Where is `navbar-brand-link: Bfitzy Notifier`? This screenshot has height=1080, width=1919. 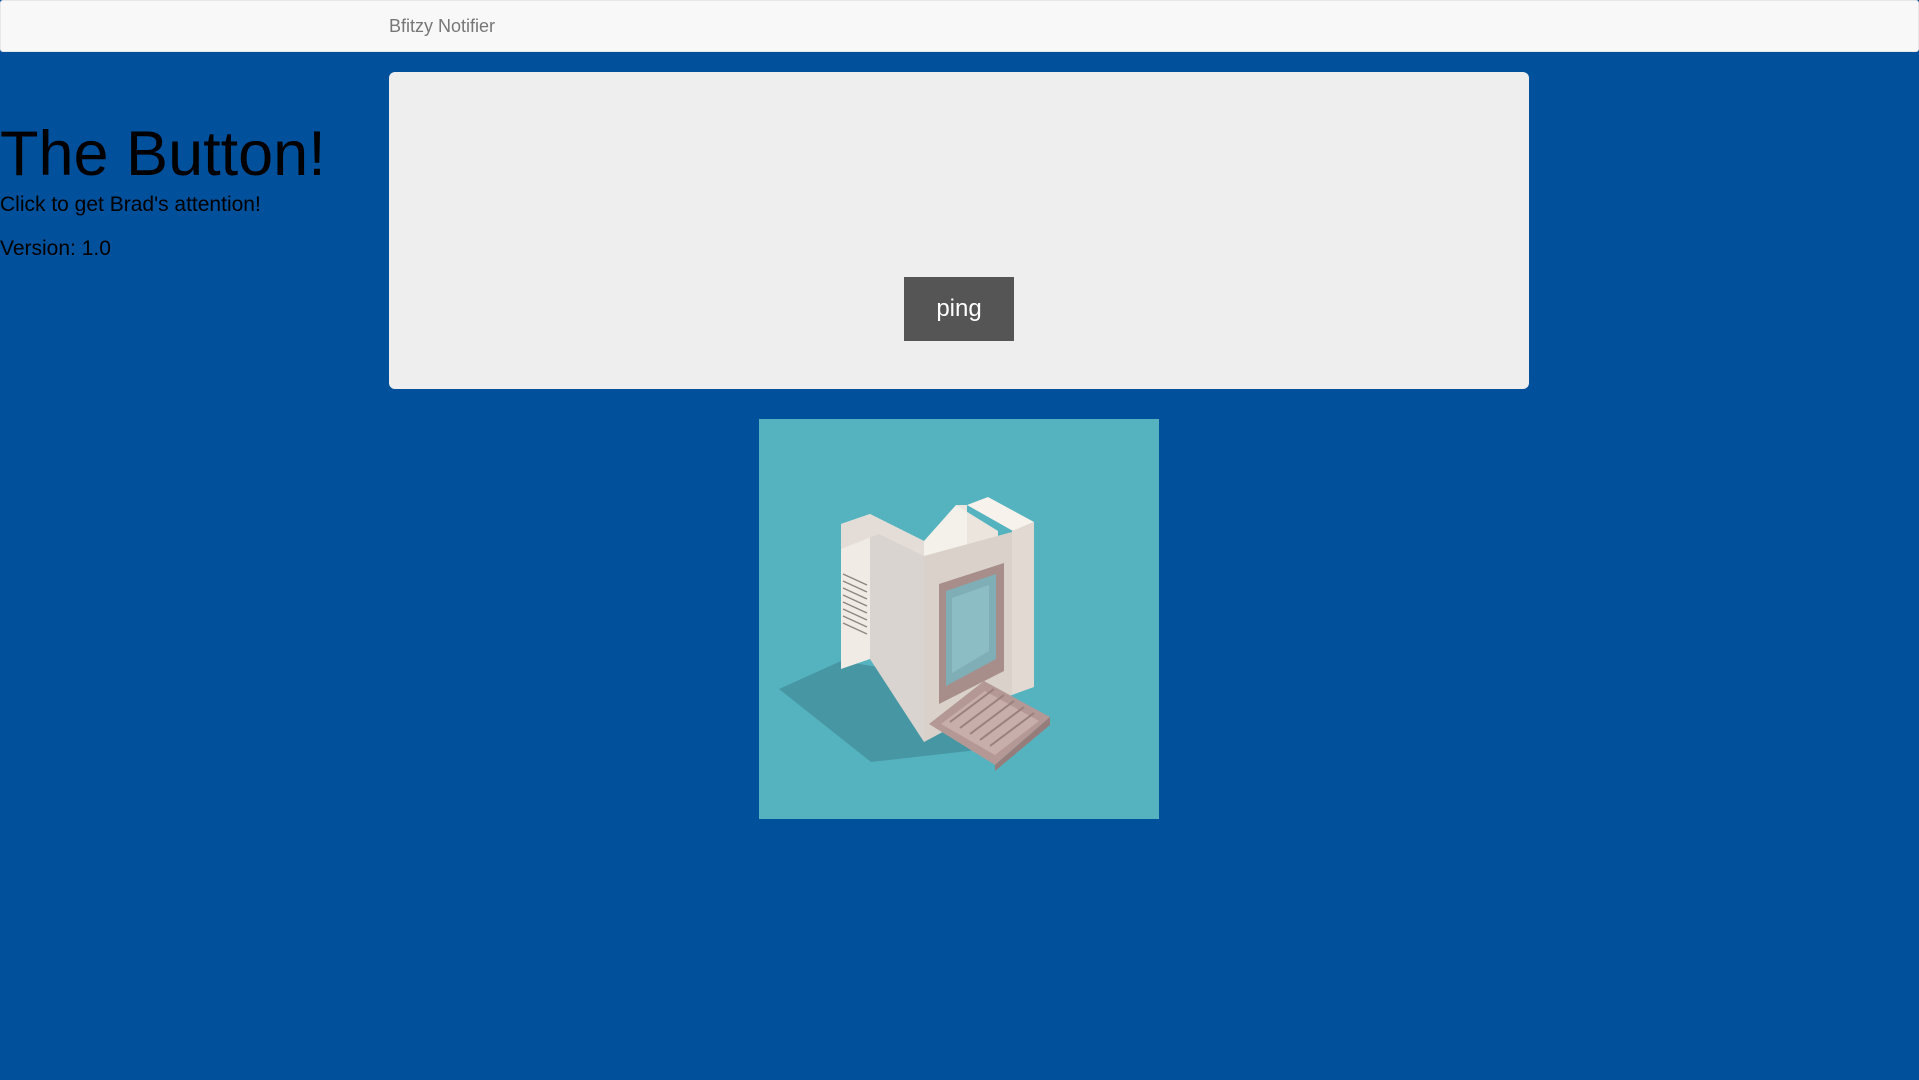
navbar-brand-link: Bfitzy Notifier is located at coordinates (442, 26).